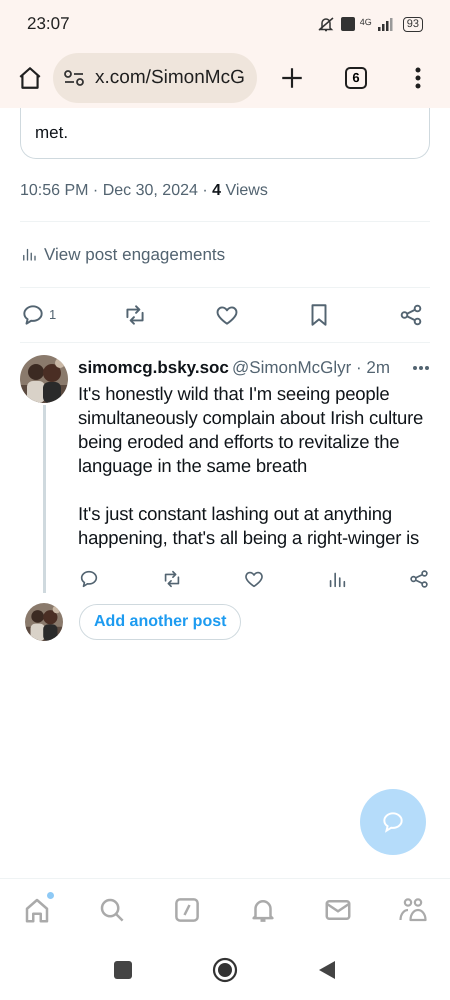  I want to click on network-type: 4G, so click(366, 22).